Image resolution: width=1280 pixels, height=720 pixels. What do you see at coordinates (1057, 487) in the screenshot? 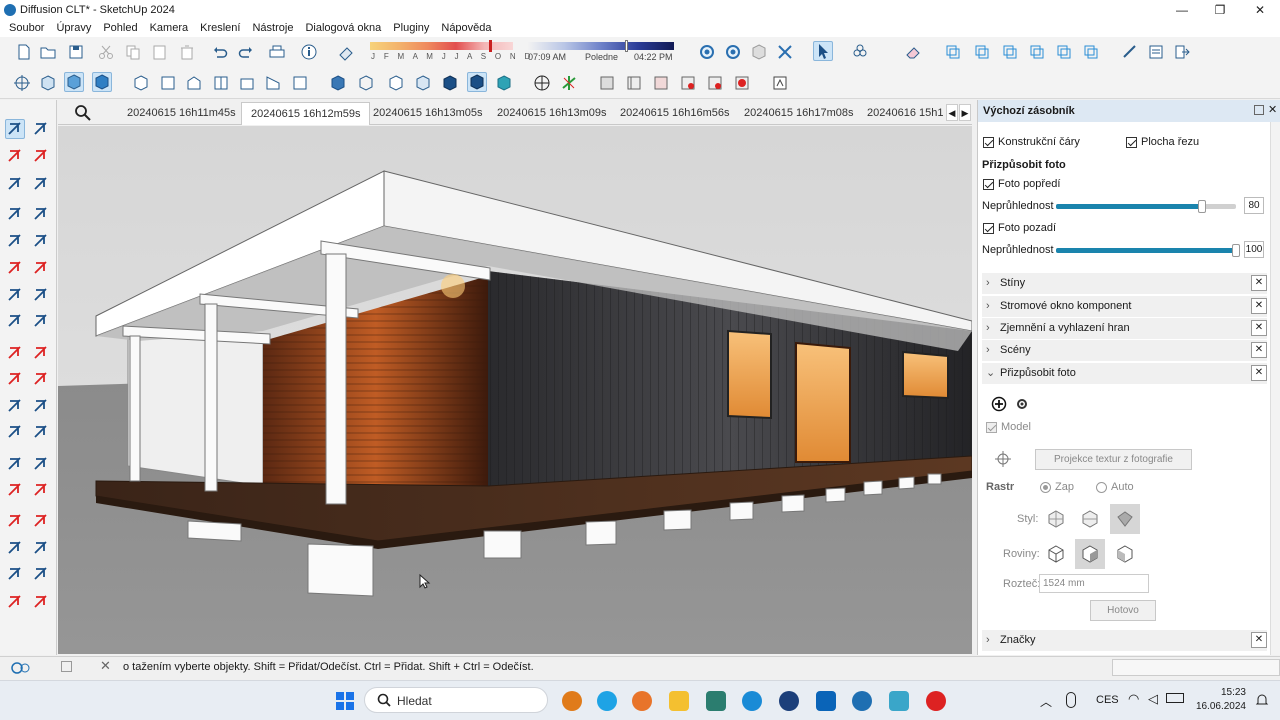
I see `grid-on-radio: Zap` at bounding box center [1057, 487].